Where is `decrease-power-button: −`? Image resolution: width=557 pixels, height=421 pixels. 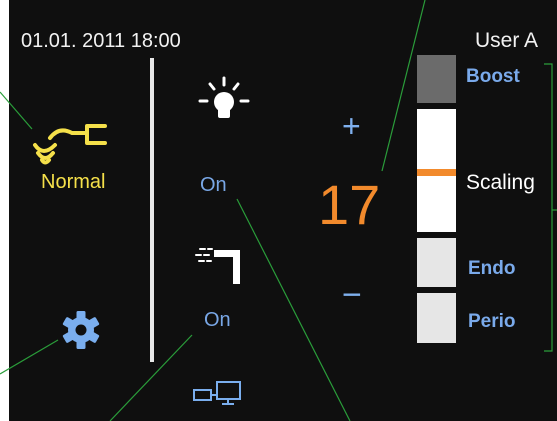
decrease-power-button: − is located at coordinates (352, 295).